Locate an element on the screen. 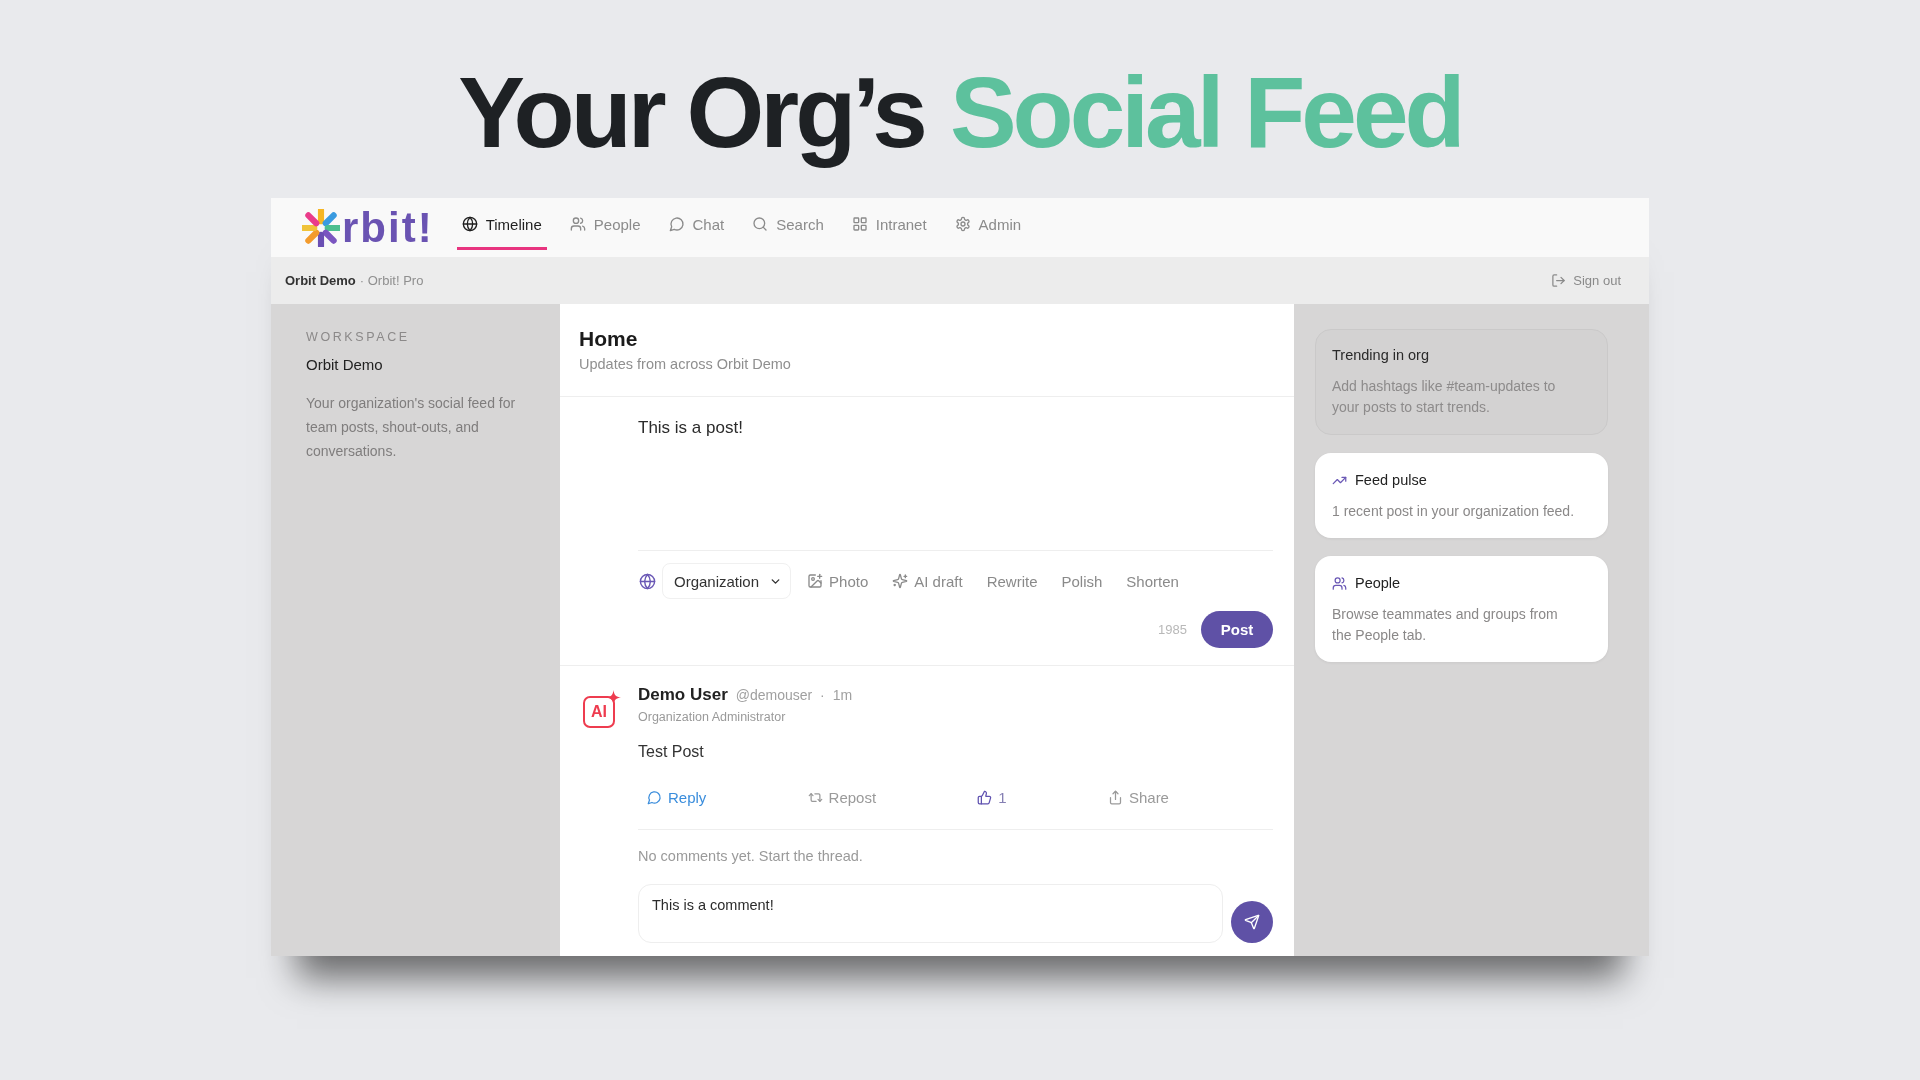 The image size is (1920, 1080). post-action-button: Share is located at coordinates (1138, 797).